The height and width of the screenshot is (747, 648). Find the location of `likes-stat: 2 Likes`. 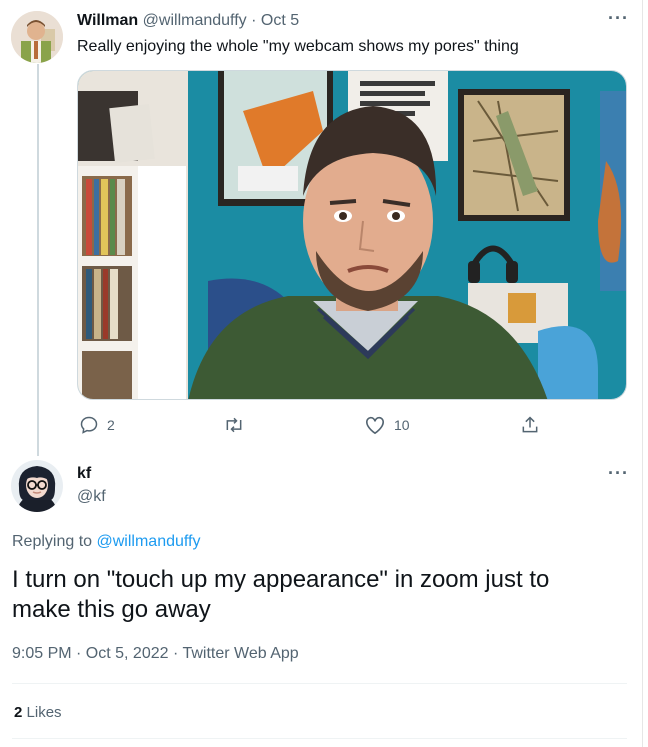

likes-stat: 2 Likes is located at coordinates (38, 712).